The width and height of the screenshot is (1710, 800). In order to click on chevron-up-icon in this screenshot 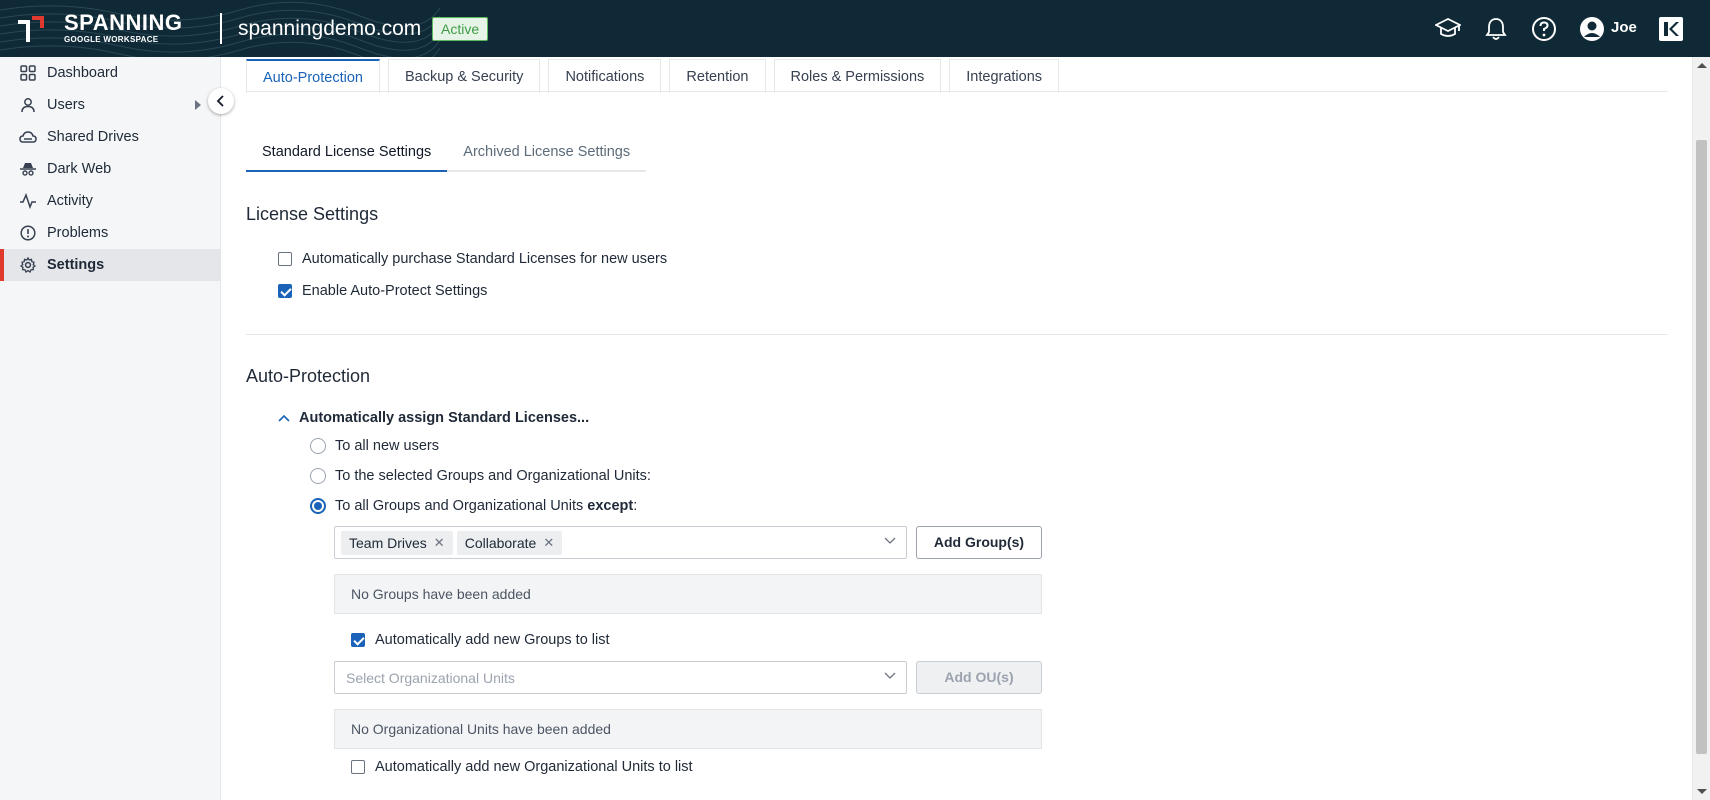, I will do `click(284, 418)`.